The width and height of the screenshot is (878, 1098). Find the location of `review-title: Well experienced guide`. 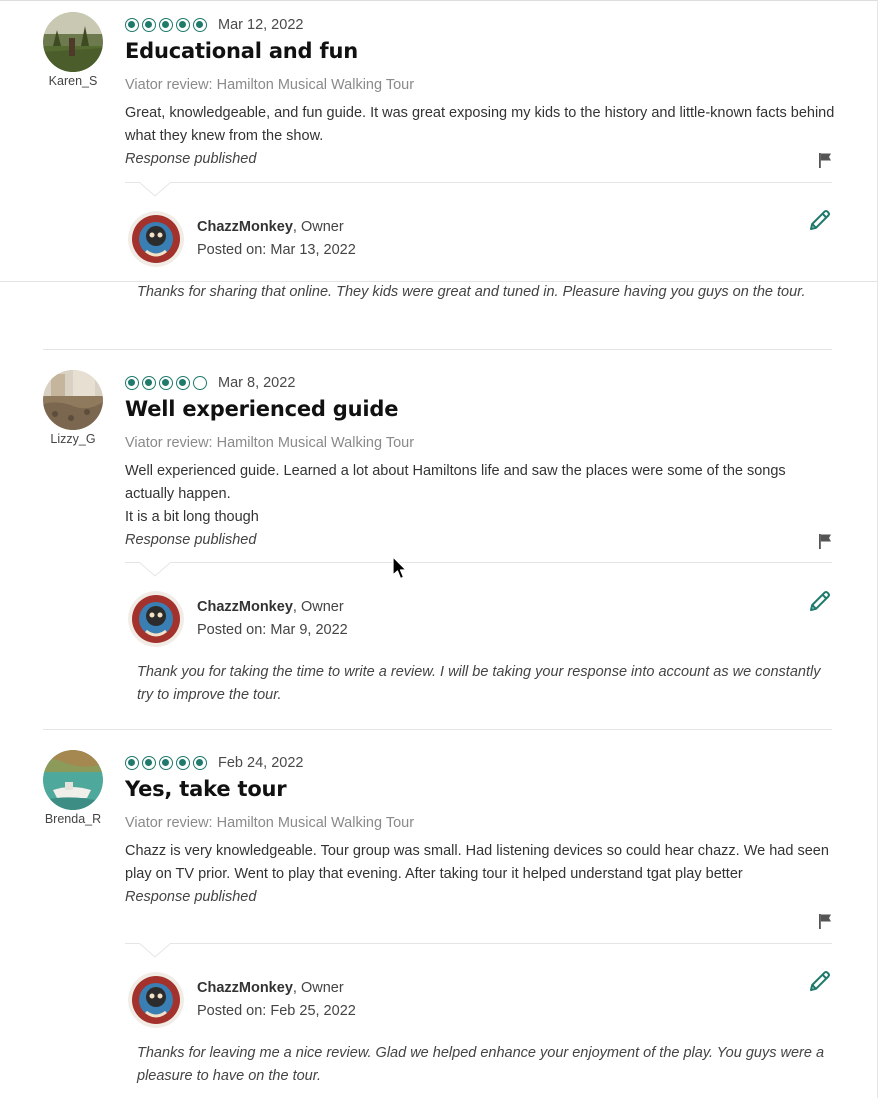

review-title: Well experienced guide is located at coordinates (262, 409).